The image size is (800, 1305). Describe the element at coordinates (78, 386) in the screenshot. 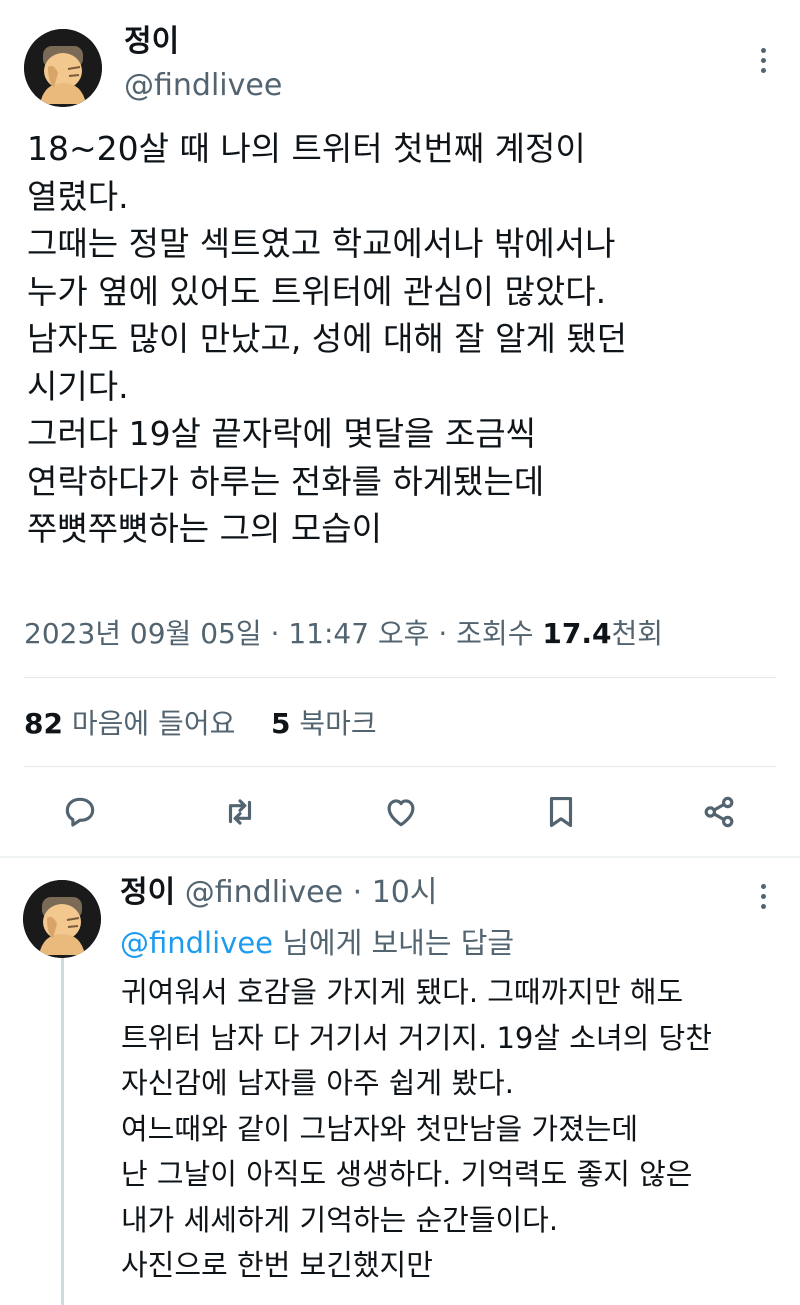

I see `tweet-line: 시기다.` at that location.